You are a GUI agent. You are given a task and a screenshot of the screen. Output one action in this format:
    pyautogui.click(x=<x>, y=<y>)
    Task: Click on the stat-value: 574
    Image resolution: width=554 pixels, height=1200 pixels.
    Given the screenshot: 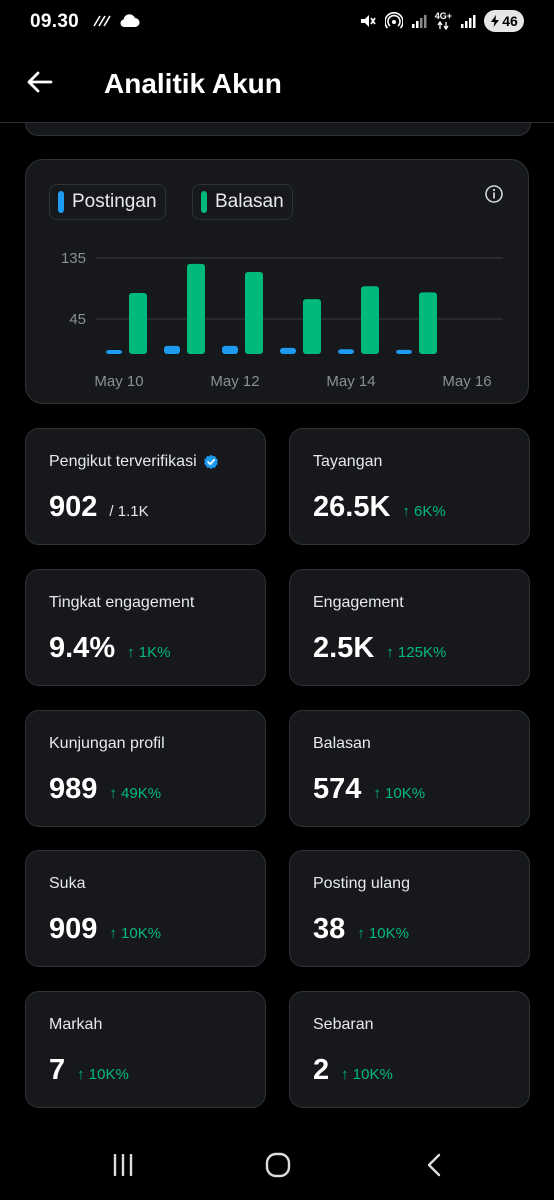 What is the action you would take?
    pyautogui.click(x=337, y=789)
    